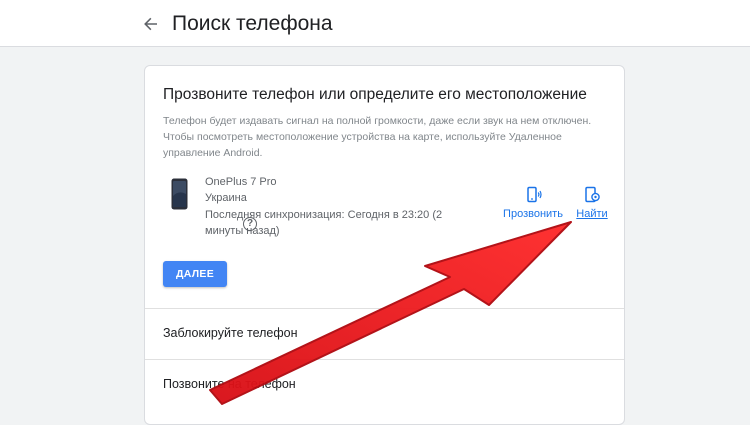  I want to click on find-button: Найти, so click(592, 203).